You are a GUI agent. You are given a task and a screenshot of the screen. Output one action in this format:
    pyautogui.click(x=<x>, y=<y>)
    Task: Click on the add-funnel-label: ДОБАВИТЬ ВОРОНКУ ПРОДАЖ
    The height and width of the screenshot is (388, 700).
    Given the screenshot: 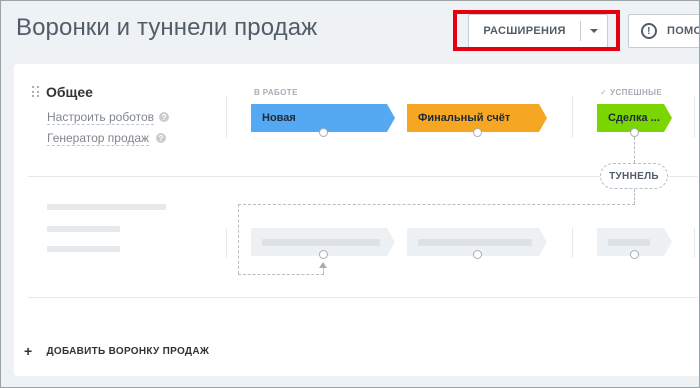 What is the action you would take?
    pyautogui.click(x=128, y=351)
    